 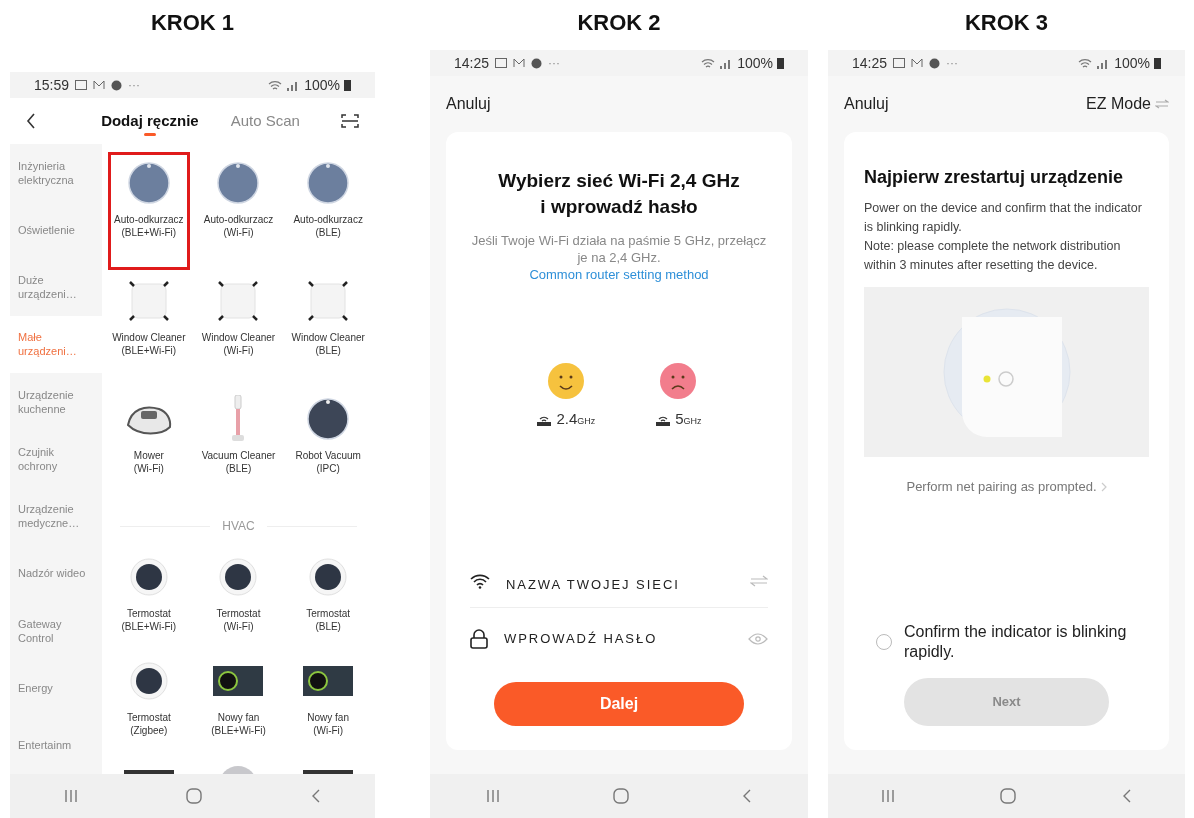 What do you see at coordinates (1127, 104) in the screenshot?
I see `mode-button: EZ Mode` at bounding box center [1127, 104].